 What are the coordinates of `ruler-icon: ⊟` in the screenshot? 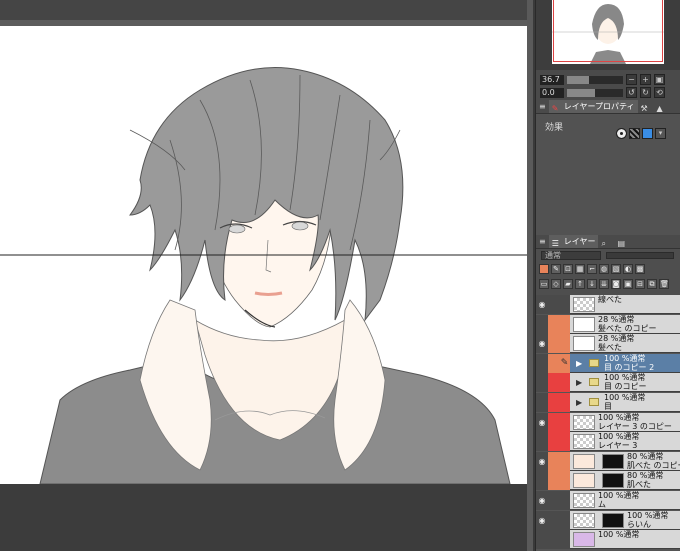 It's located at (640, 284).